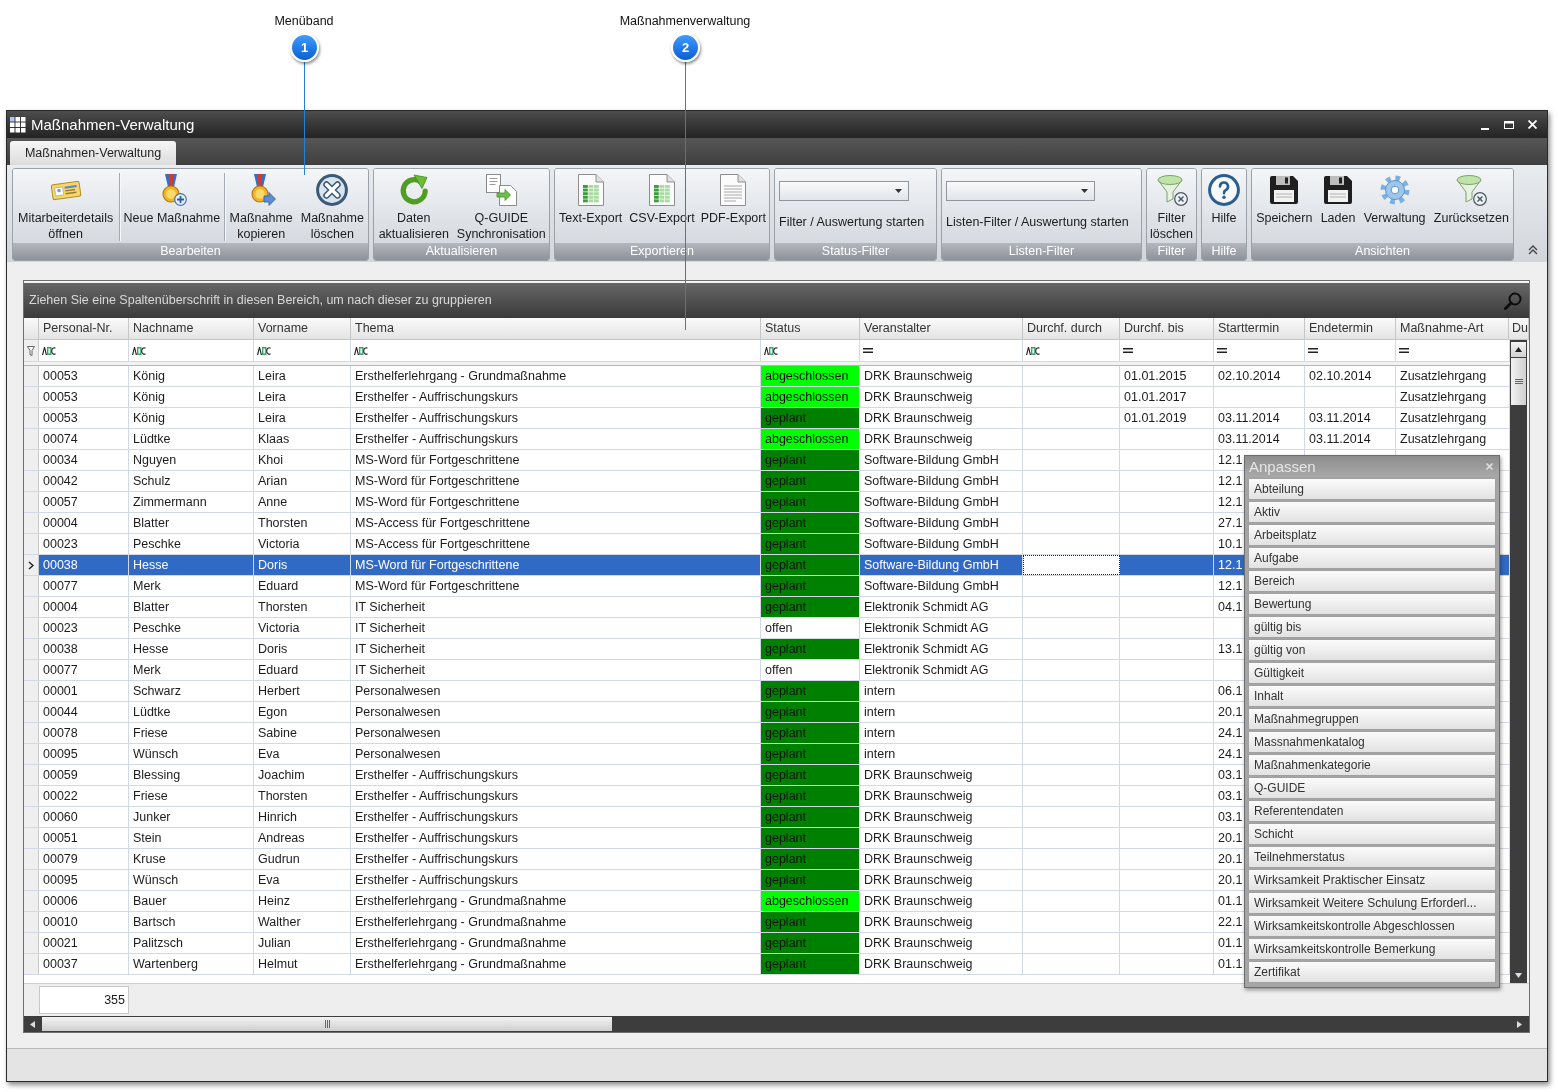 The height and width of the screenshot is (1092, 1558). What do you see at coordinates (261, 205) in the screenshot?
I see `ribbon-button: Maßnahme kopieren` at bounding box center [261, 205].